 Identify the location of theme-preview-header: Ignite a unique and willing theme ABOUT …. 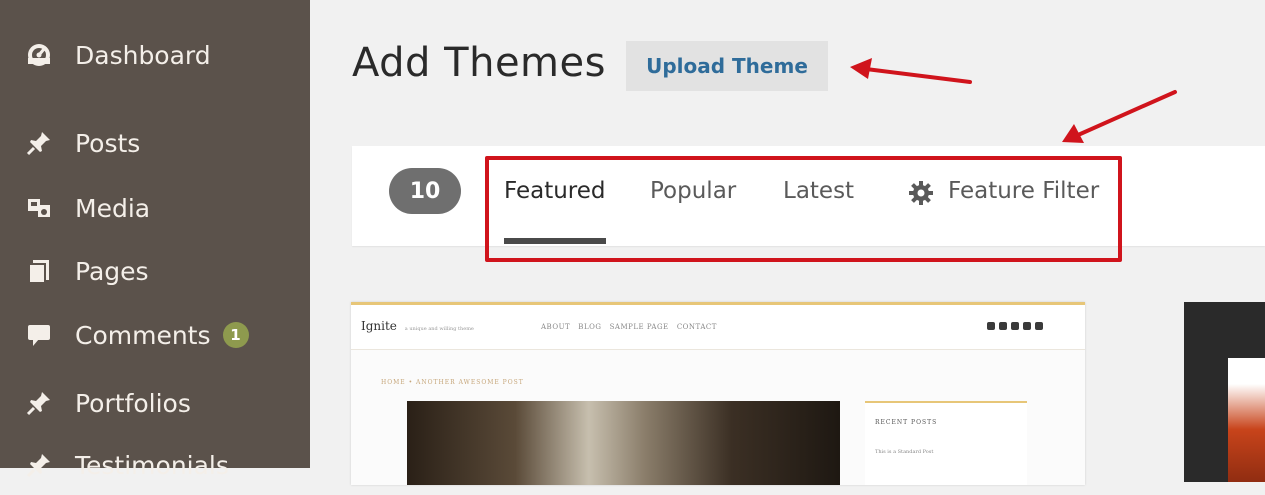
(718, 327).